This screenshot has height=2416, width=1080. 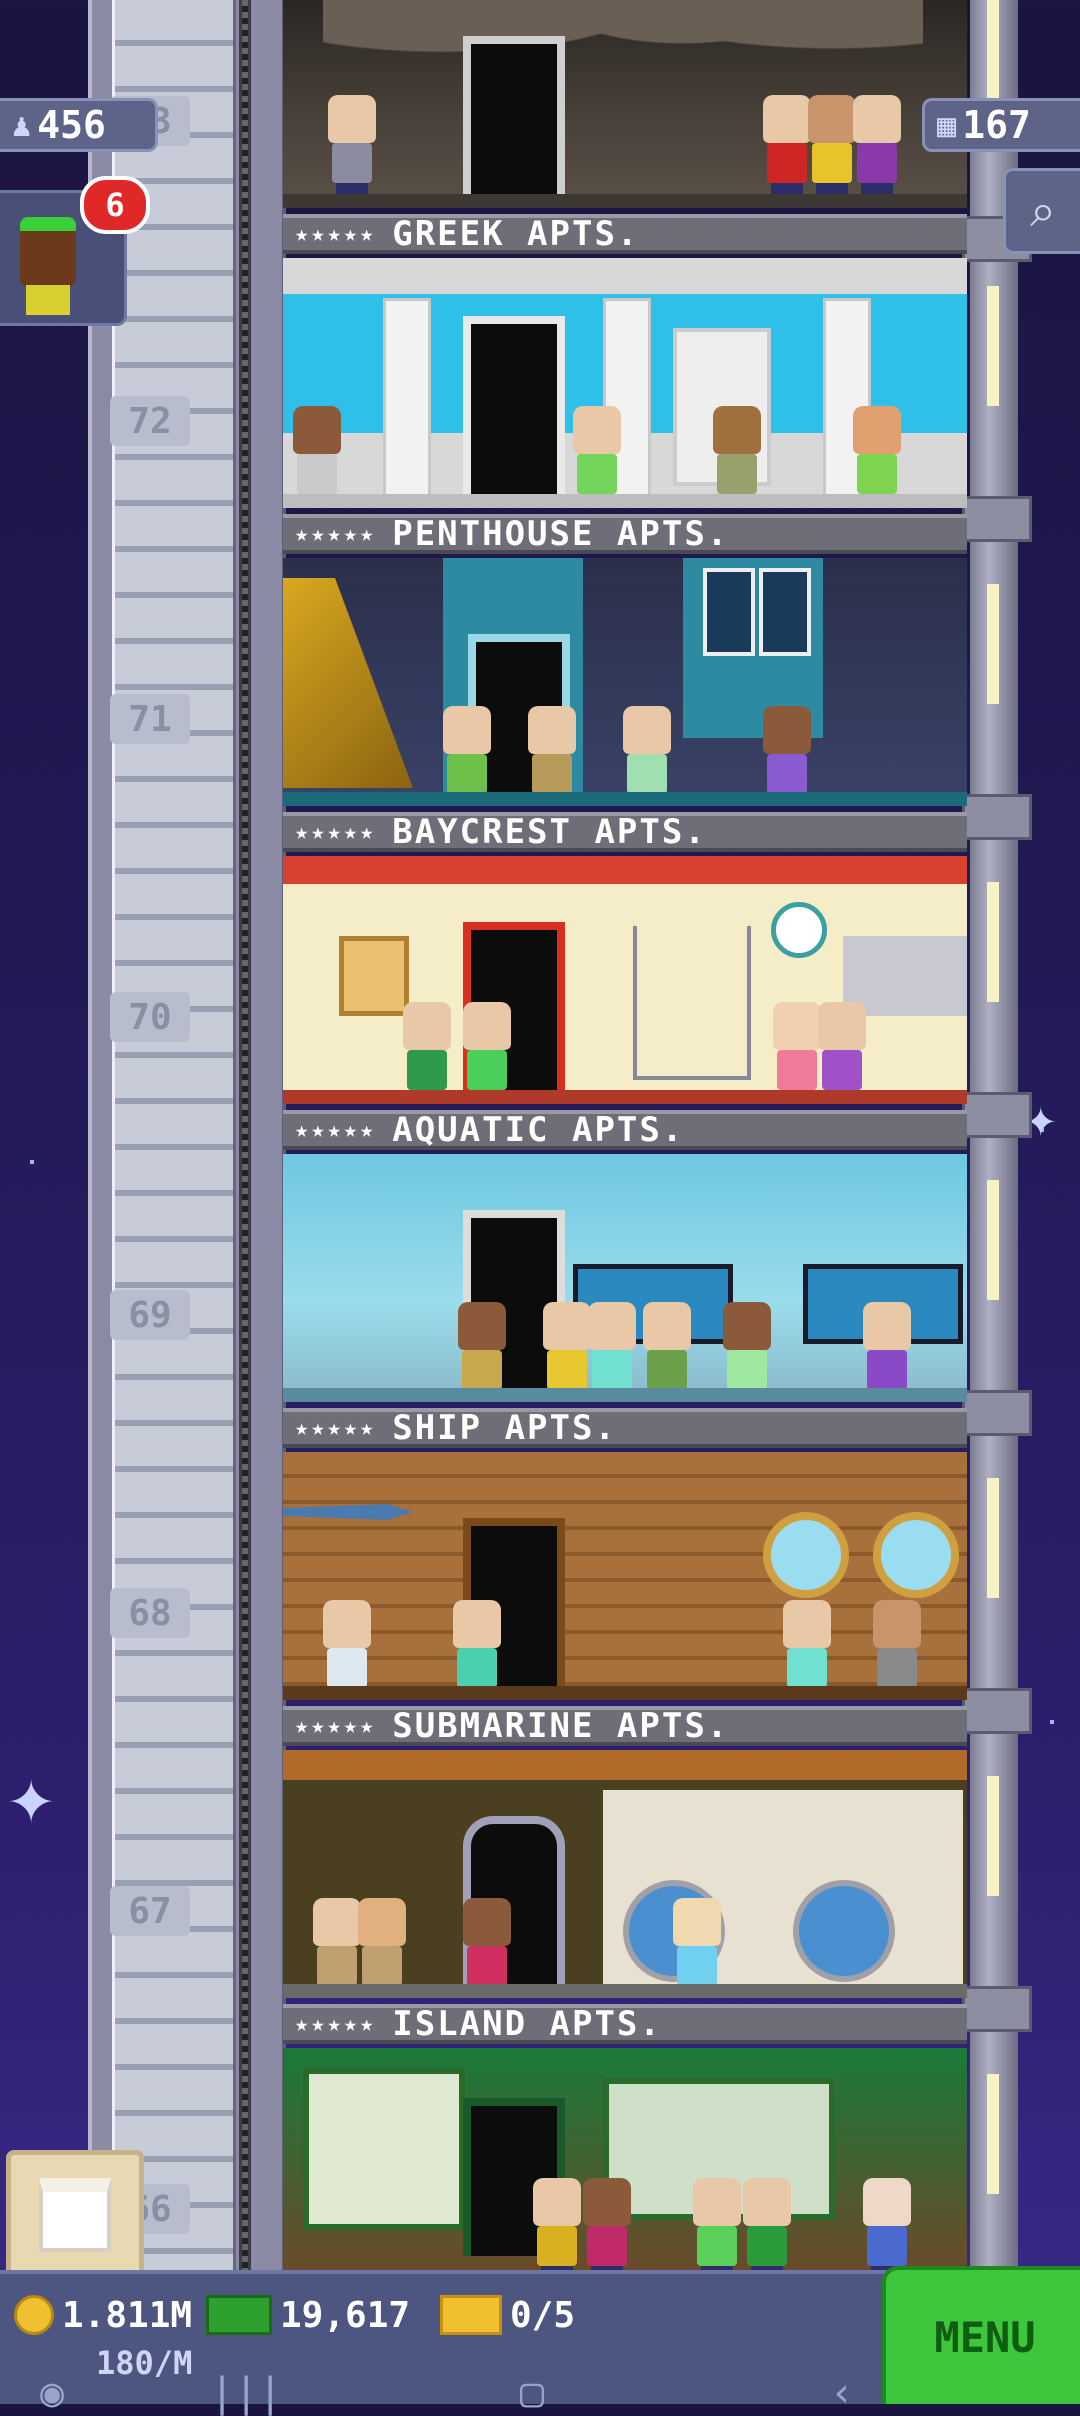 What do you see at coordinates (543, 2315) in the screenshot?
I see `tickets-value: 0/5` at bounding box center [543, 2315].